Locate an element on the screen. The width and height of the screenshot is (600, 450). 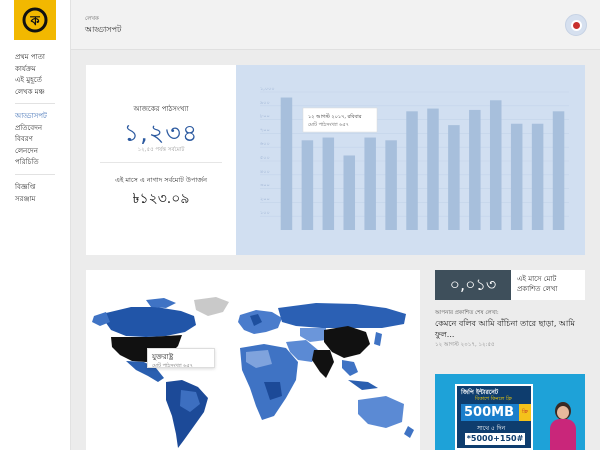
nav-item-writers: লেখক মঞ্চ is located at coordinates (30, 93).